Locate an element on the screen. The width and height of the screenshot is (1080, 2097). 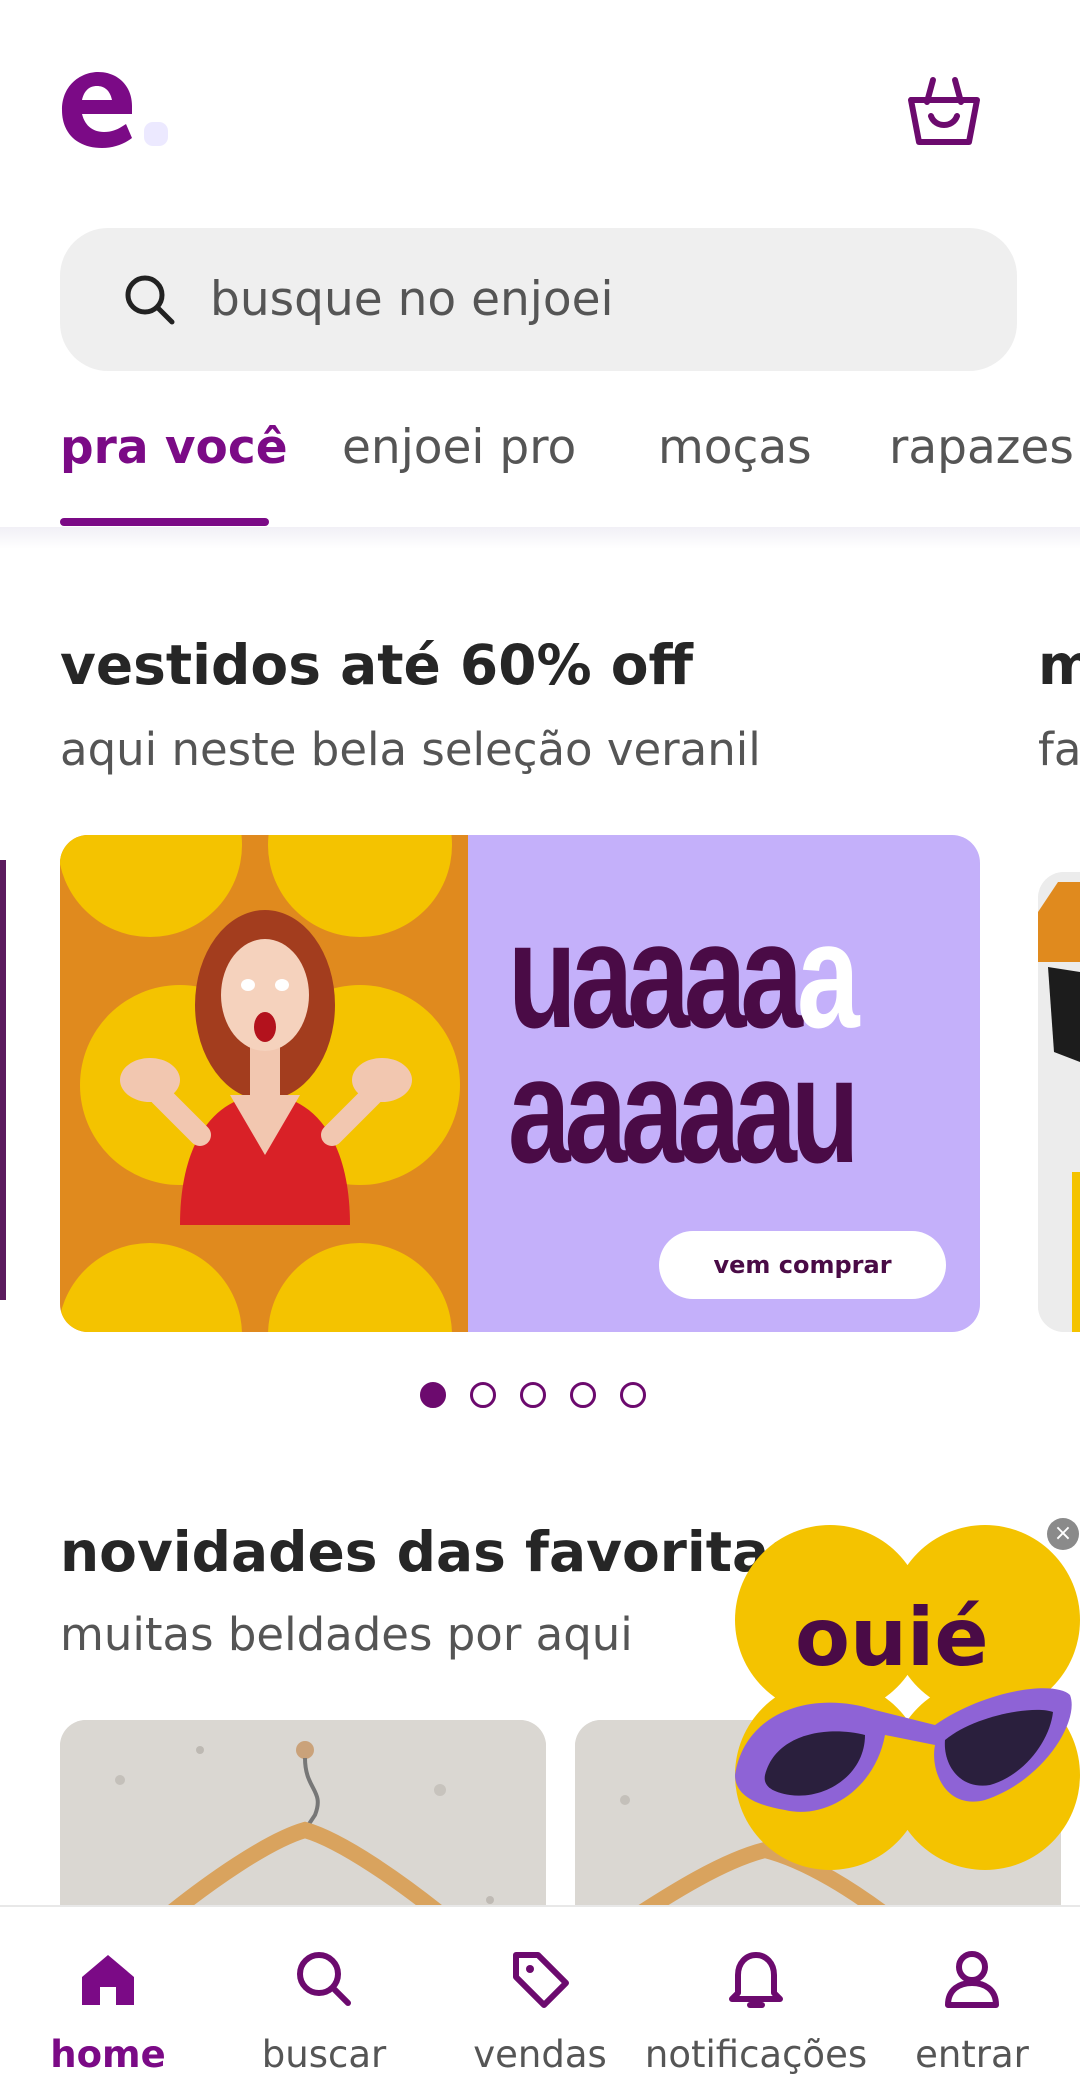
carousel-pagination is located at coordinates (533, 1395).